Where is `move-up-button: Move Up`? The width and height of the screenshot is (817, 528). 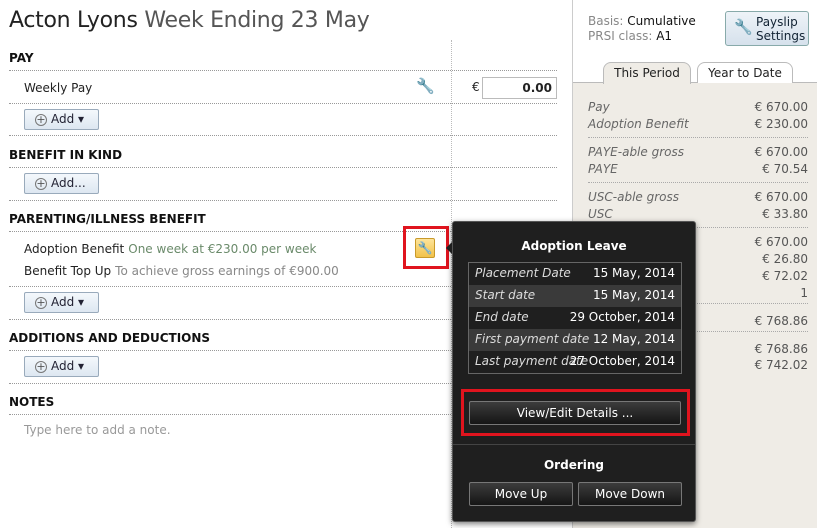 move-up-button: Move Up is located at coordinates (521, 494).